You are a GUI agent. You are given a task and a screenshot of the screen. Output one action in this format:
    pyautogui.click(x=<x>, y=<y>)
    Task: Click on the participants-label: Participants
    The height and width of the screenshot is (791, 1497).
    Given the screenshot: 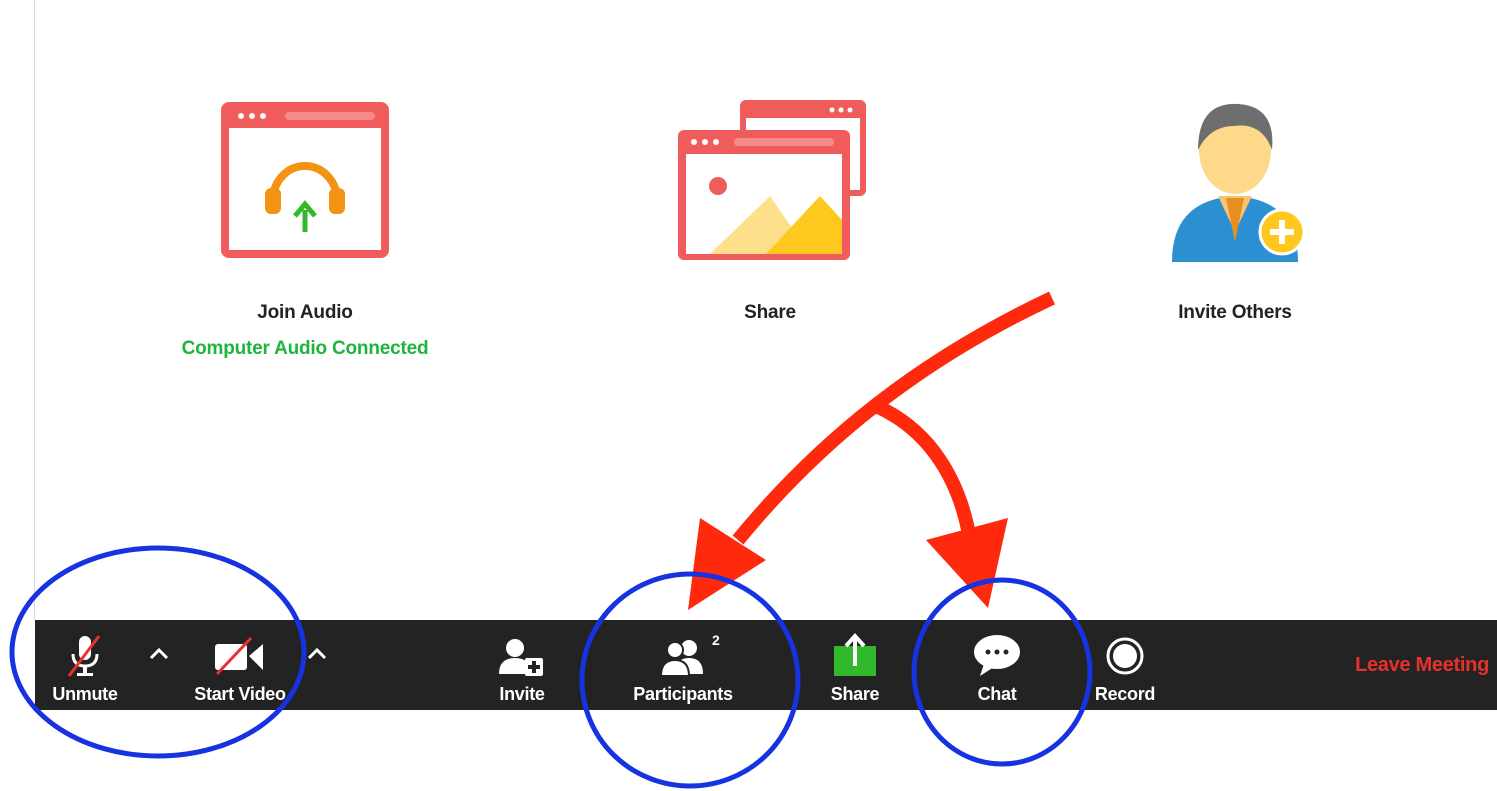 What is the action you would take?
    pyautogui.click(x=683, y=694)
    